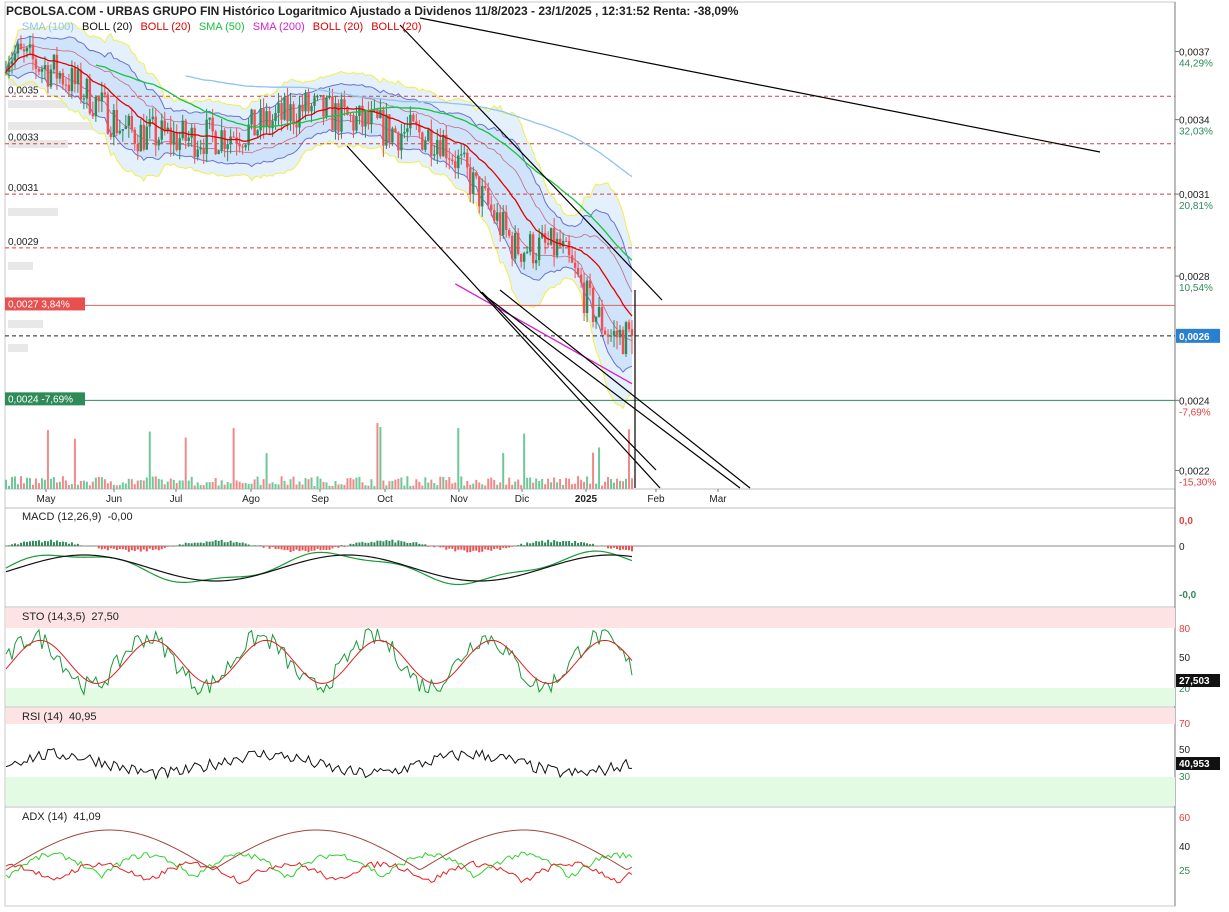 This screenshot has height=912, width=1229. Describe the element at coordinates (1194, 52) in the screenshot. I see `y-axis-price-label: 0,0037` at that location.